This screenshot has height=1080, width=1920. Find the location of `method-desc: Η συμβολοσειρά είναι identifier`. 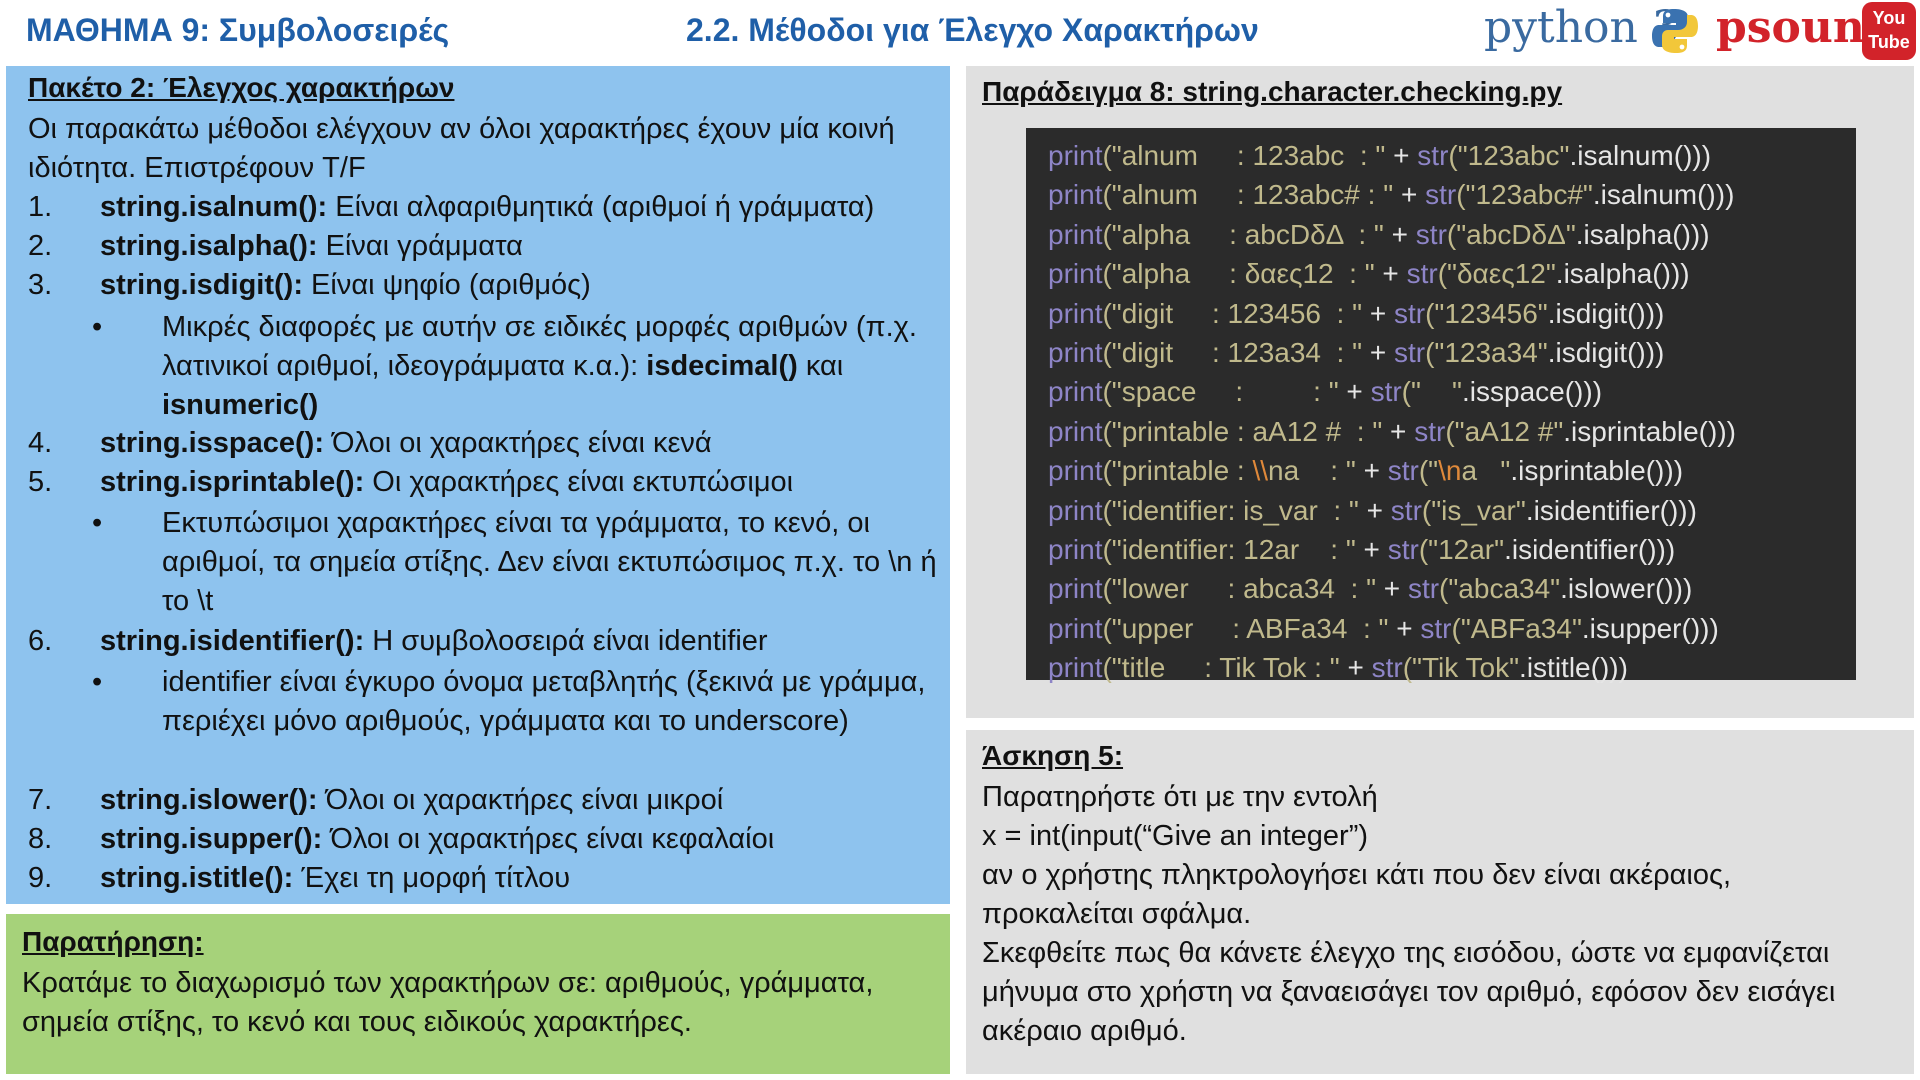

method-desc: Η συμβολοσειρά είναι identifier is located at coordinates (566, 641).